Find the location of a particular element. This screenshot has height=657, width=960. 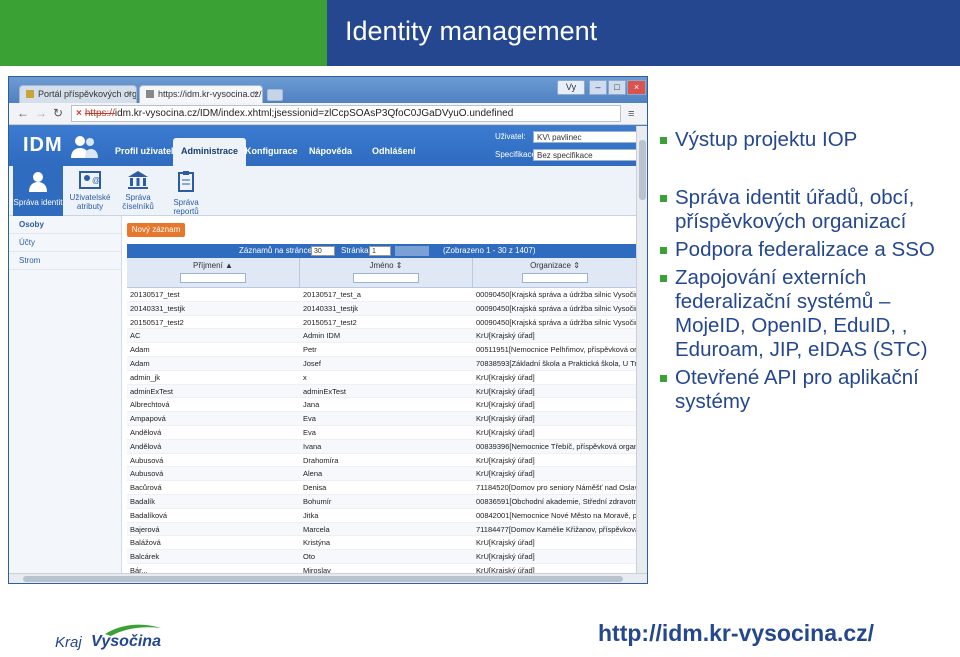

table-row: adminExTest adminExTest KrU[Krajský úřad] is located at coordinates (381, 391).